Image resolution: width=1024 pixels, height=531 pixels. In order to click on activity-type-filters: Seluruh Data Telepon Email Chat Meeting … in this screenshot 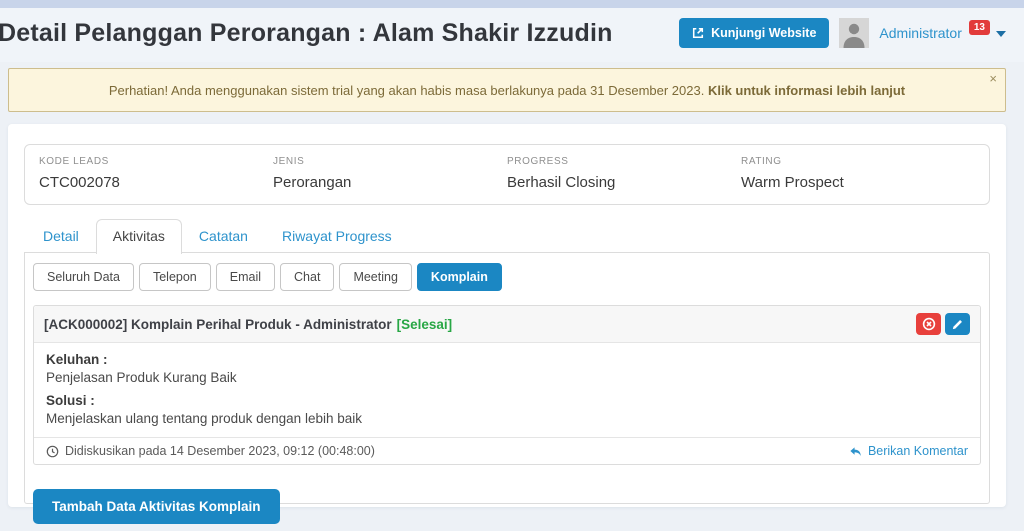, I will do `click(507, 277)`.